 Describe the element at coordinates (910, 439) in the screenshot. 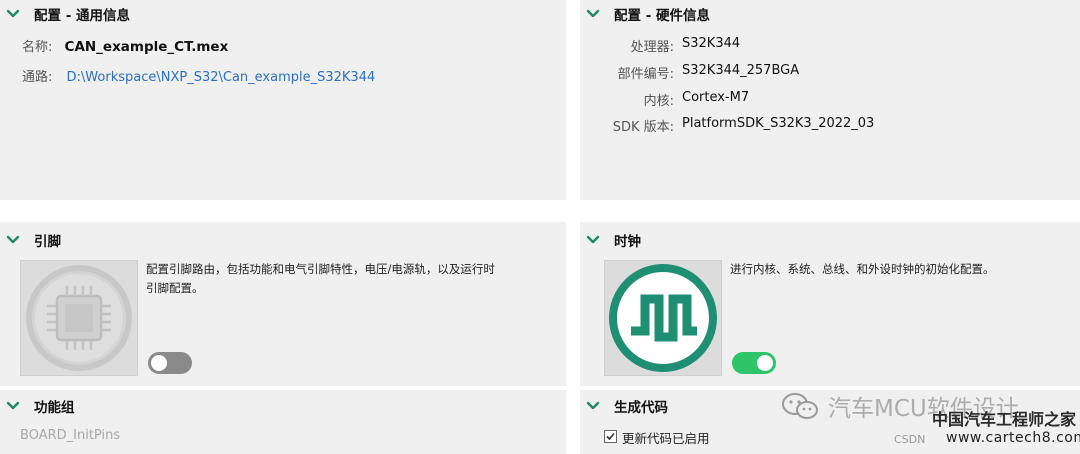

I see `csdn-watermark: CSDN` at that location.